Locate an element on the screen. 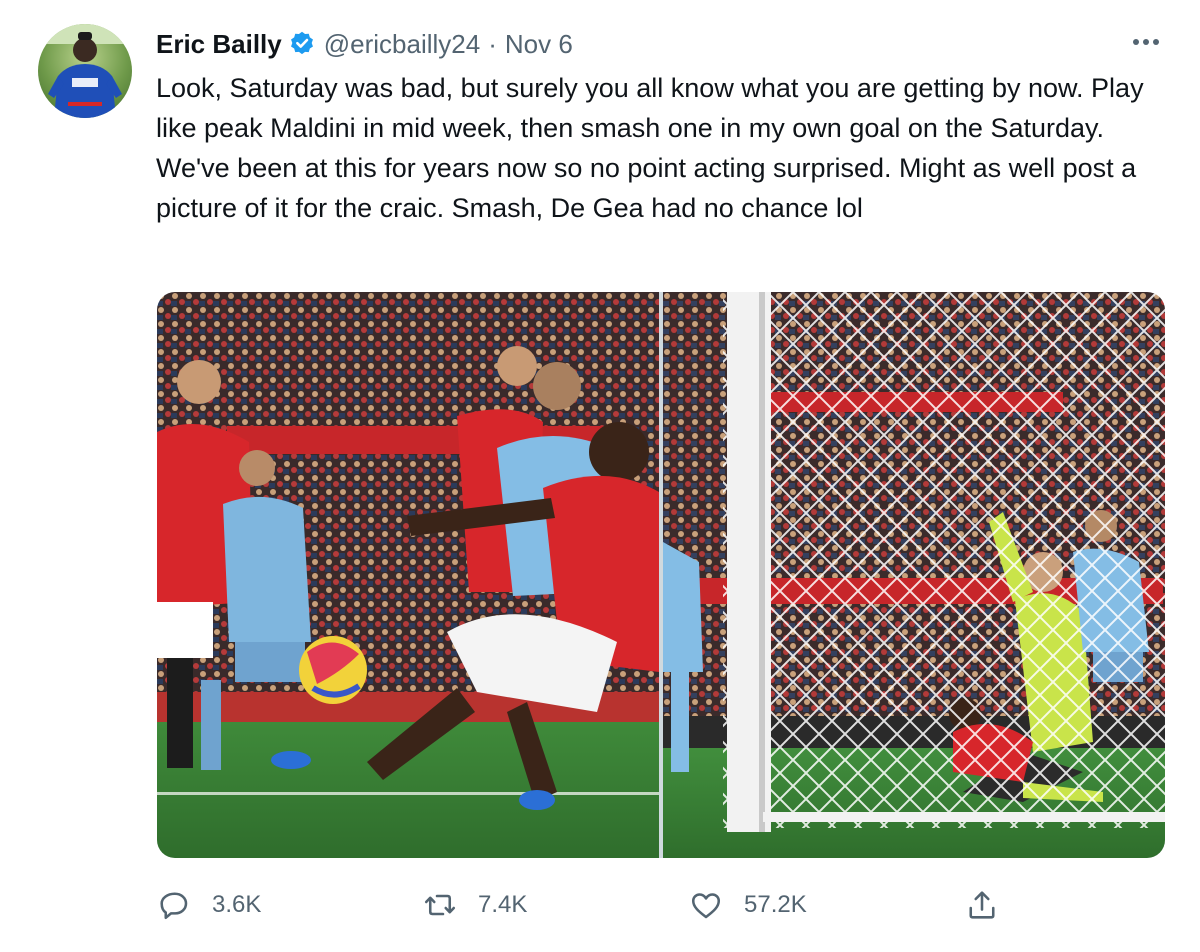  tweet-header: Eric Bailly @ericbailly24 · Nov 6 is located at coordinates (364, 44).